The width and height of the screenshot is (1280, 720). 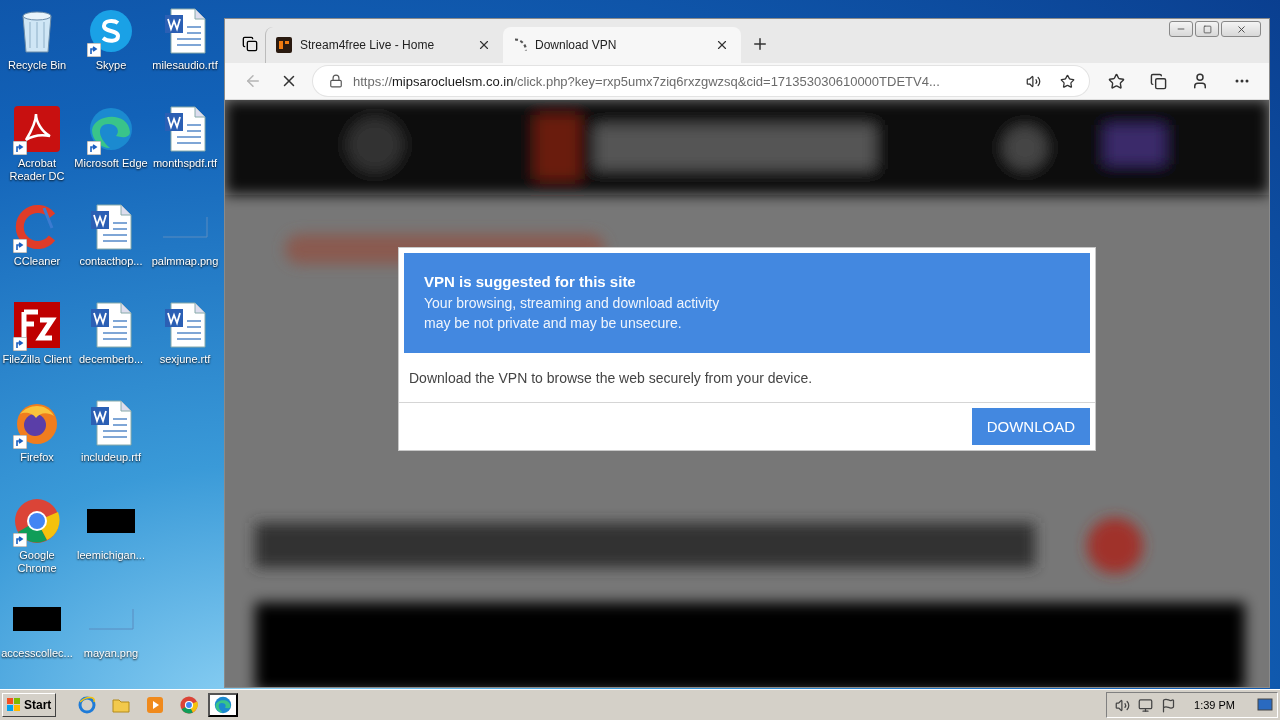 What do you see at coordinates (87, 705) in the screenshot?
I see `internet-explorer-icon` at bounding box center [87, 705].